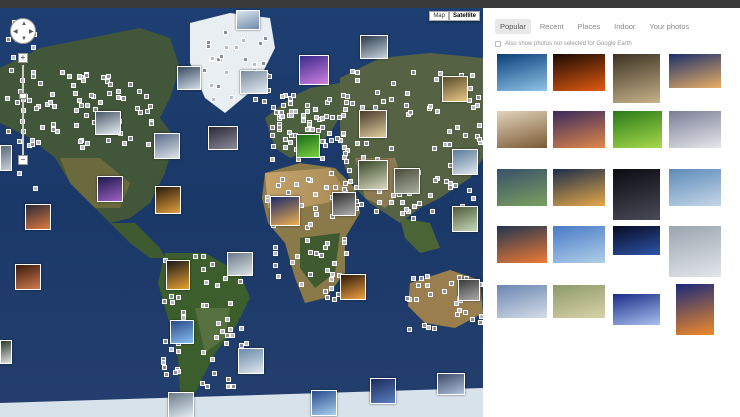 The image size is (740, 417). I want to click on photo-thumbnail-lone-tree, so click(522, 129).